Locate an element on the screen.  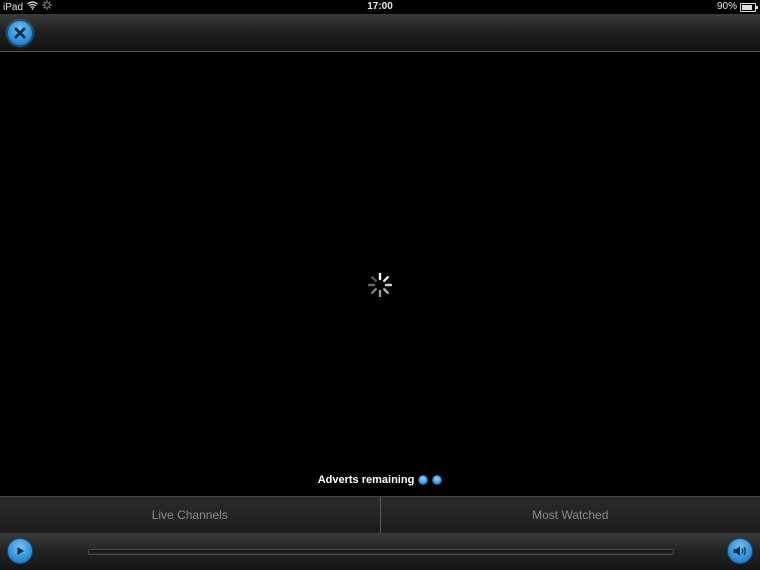
volume-button is located at coordinates (740, 551).